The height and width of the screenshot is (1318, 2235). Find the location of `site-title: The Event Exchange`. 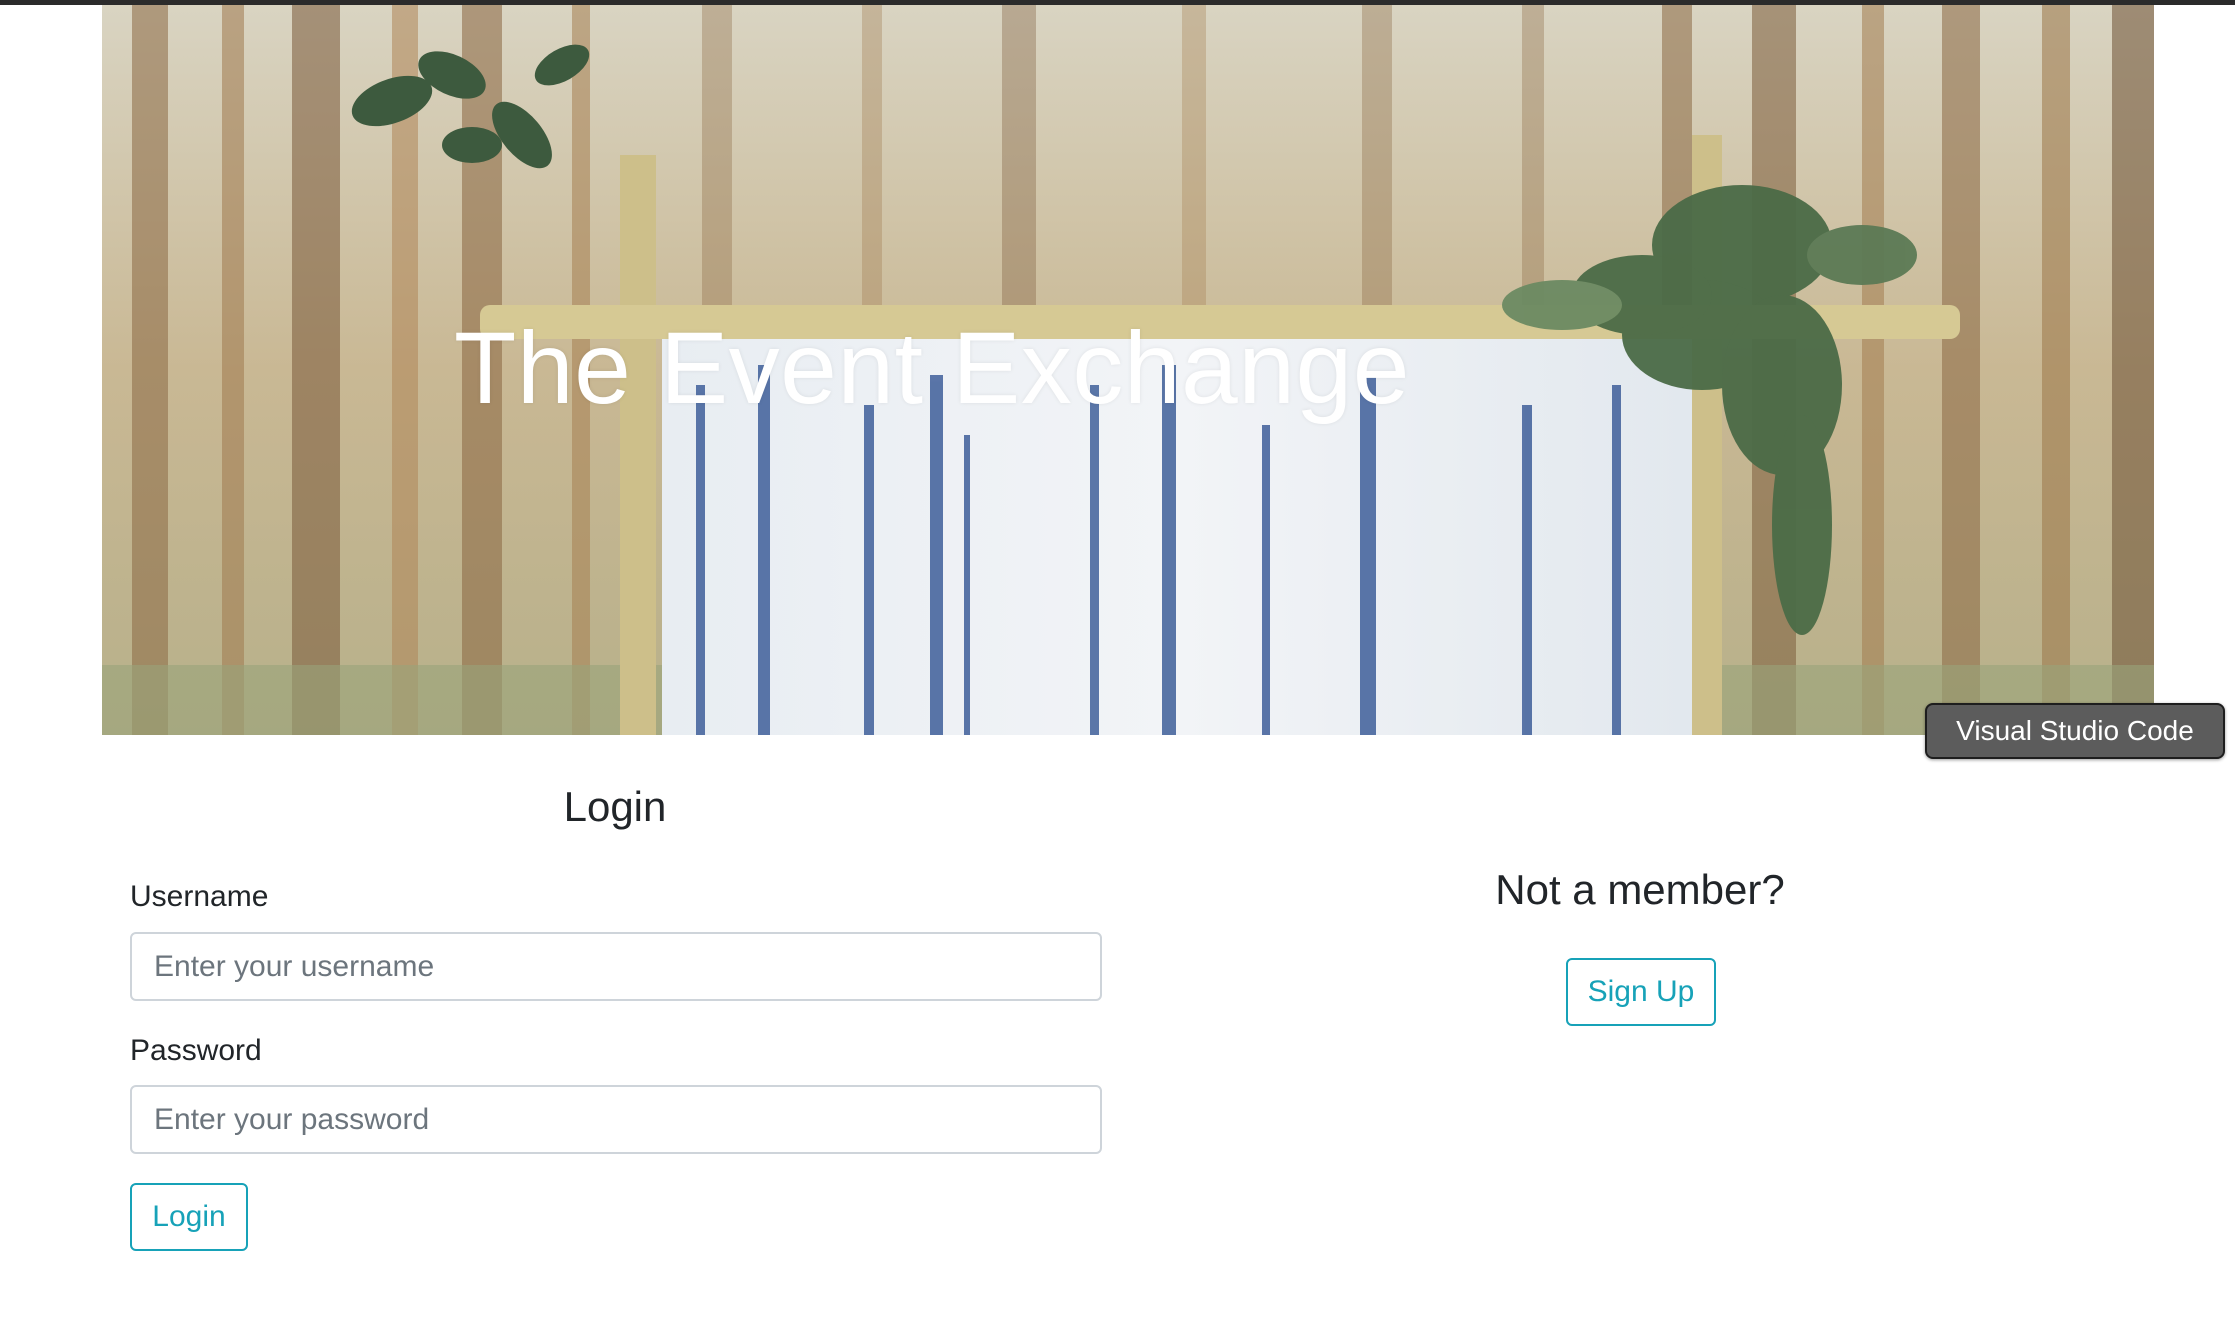

site-title: The Event Exchange is located at coordinates (932, 368).